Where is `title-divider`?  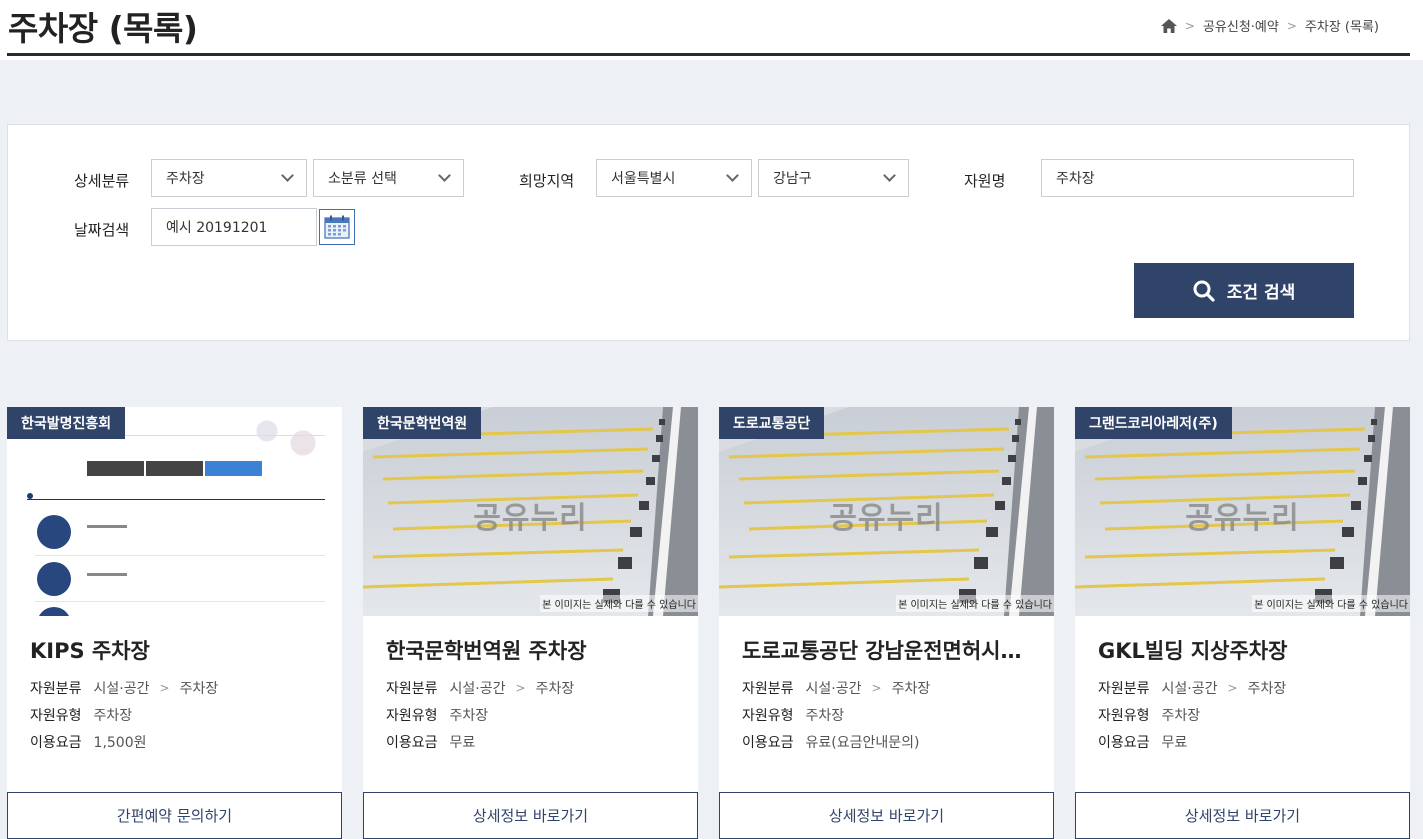
title-divider is located at coordinates (708, 54).